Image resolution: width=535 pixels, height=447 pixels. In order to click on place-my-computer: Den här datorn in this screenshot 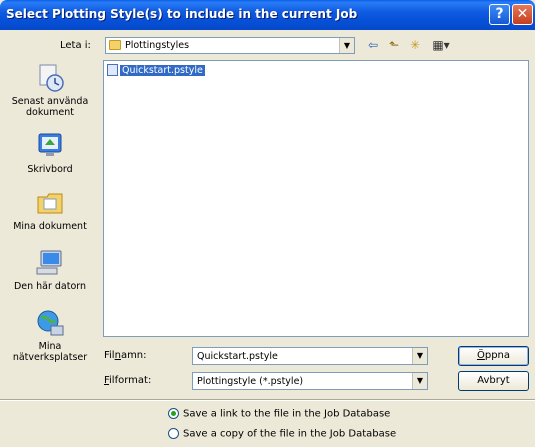, I will do `click(50, 270)`.